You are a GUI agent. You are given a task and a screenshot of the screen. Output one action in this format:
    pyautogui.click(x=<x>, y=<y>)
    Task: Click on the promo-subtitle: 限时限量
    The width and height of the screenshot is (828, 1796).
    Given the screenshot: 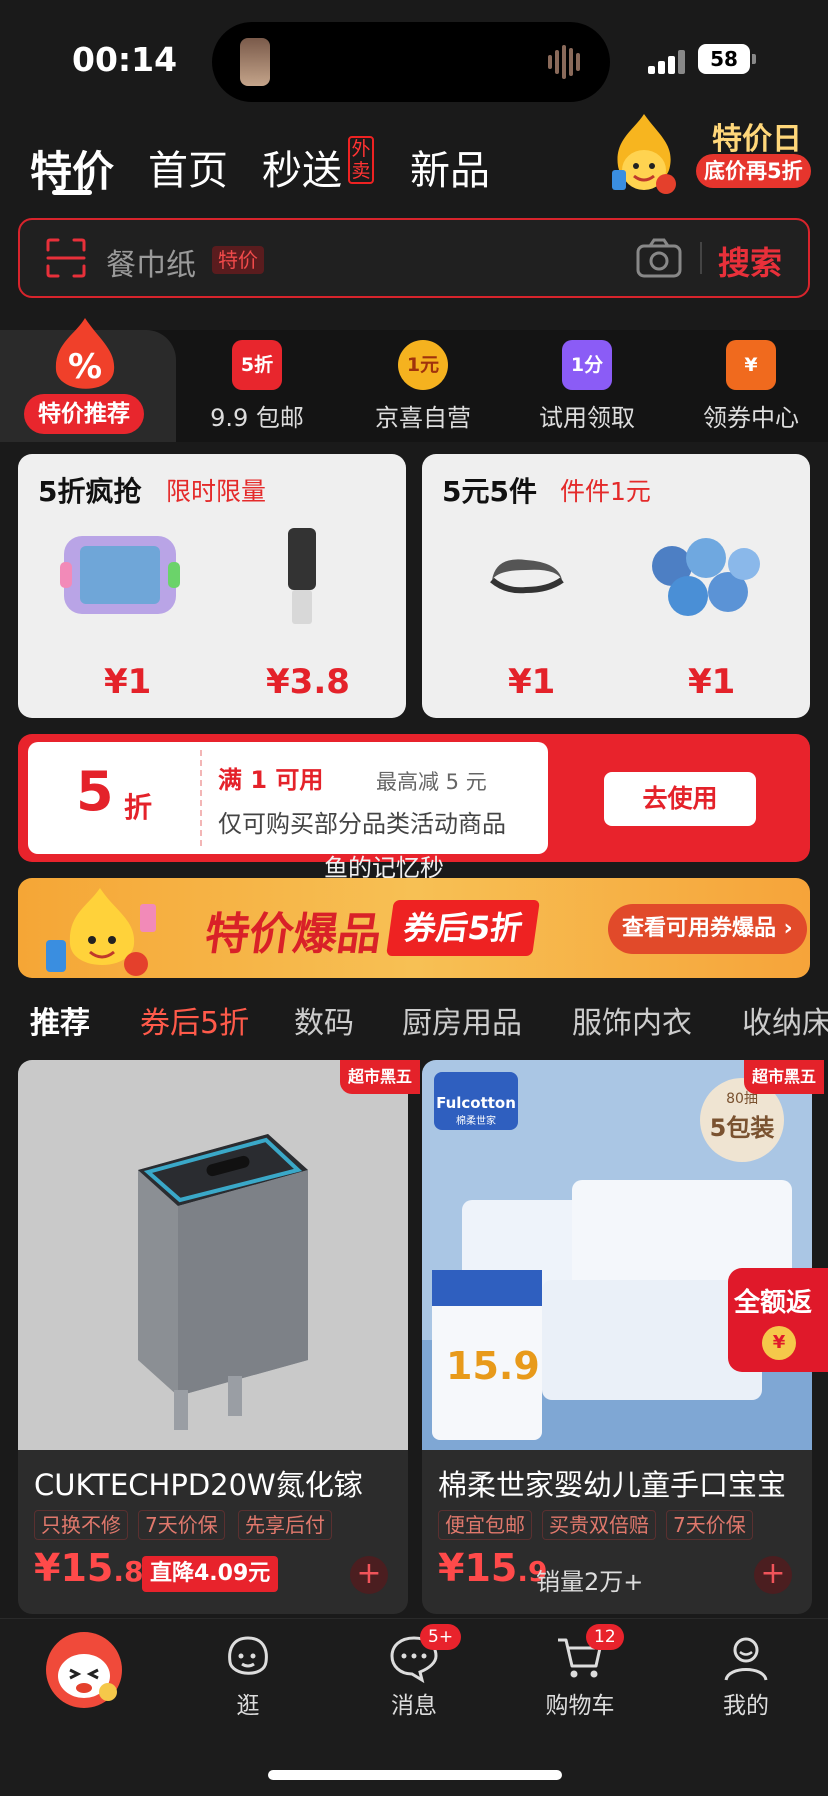 What is the action you would take?
    pyautogui.click(x=216, y=491)
    